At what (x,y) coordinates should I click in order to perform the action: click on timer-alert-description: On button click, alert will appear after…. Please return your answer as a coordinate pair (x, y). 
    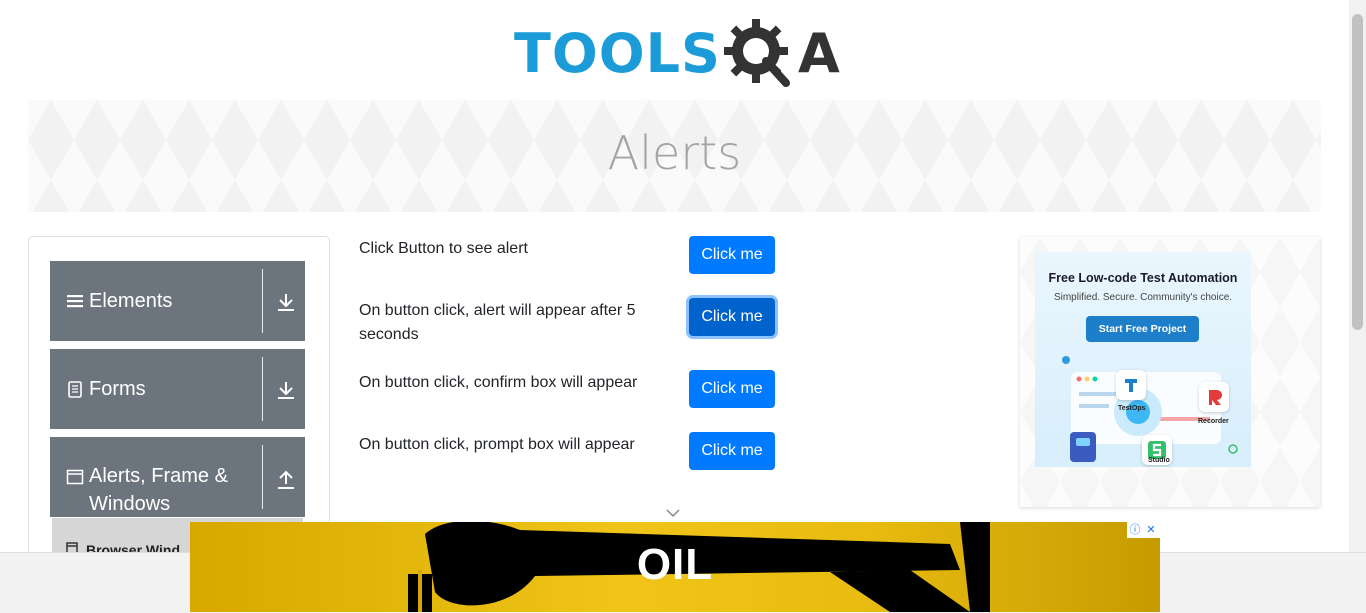
    Looking at the image, I should click on (497, 322).